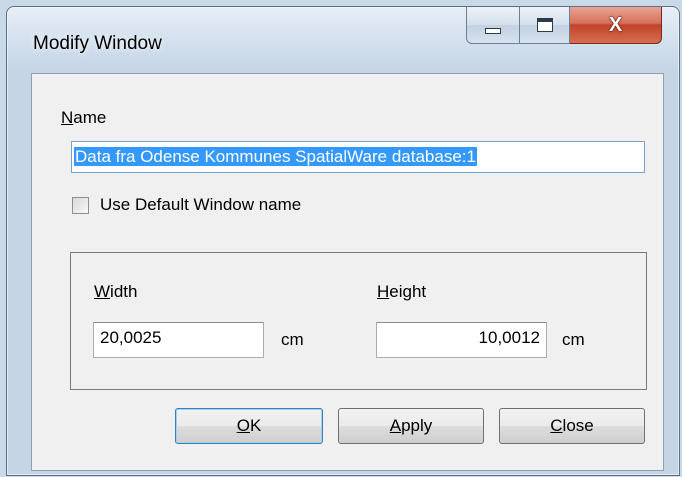 The image size is (682, 477). I want to click on close-button: Close, so click(572, 426).